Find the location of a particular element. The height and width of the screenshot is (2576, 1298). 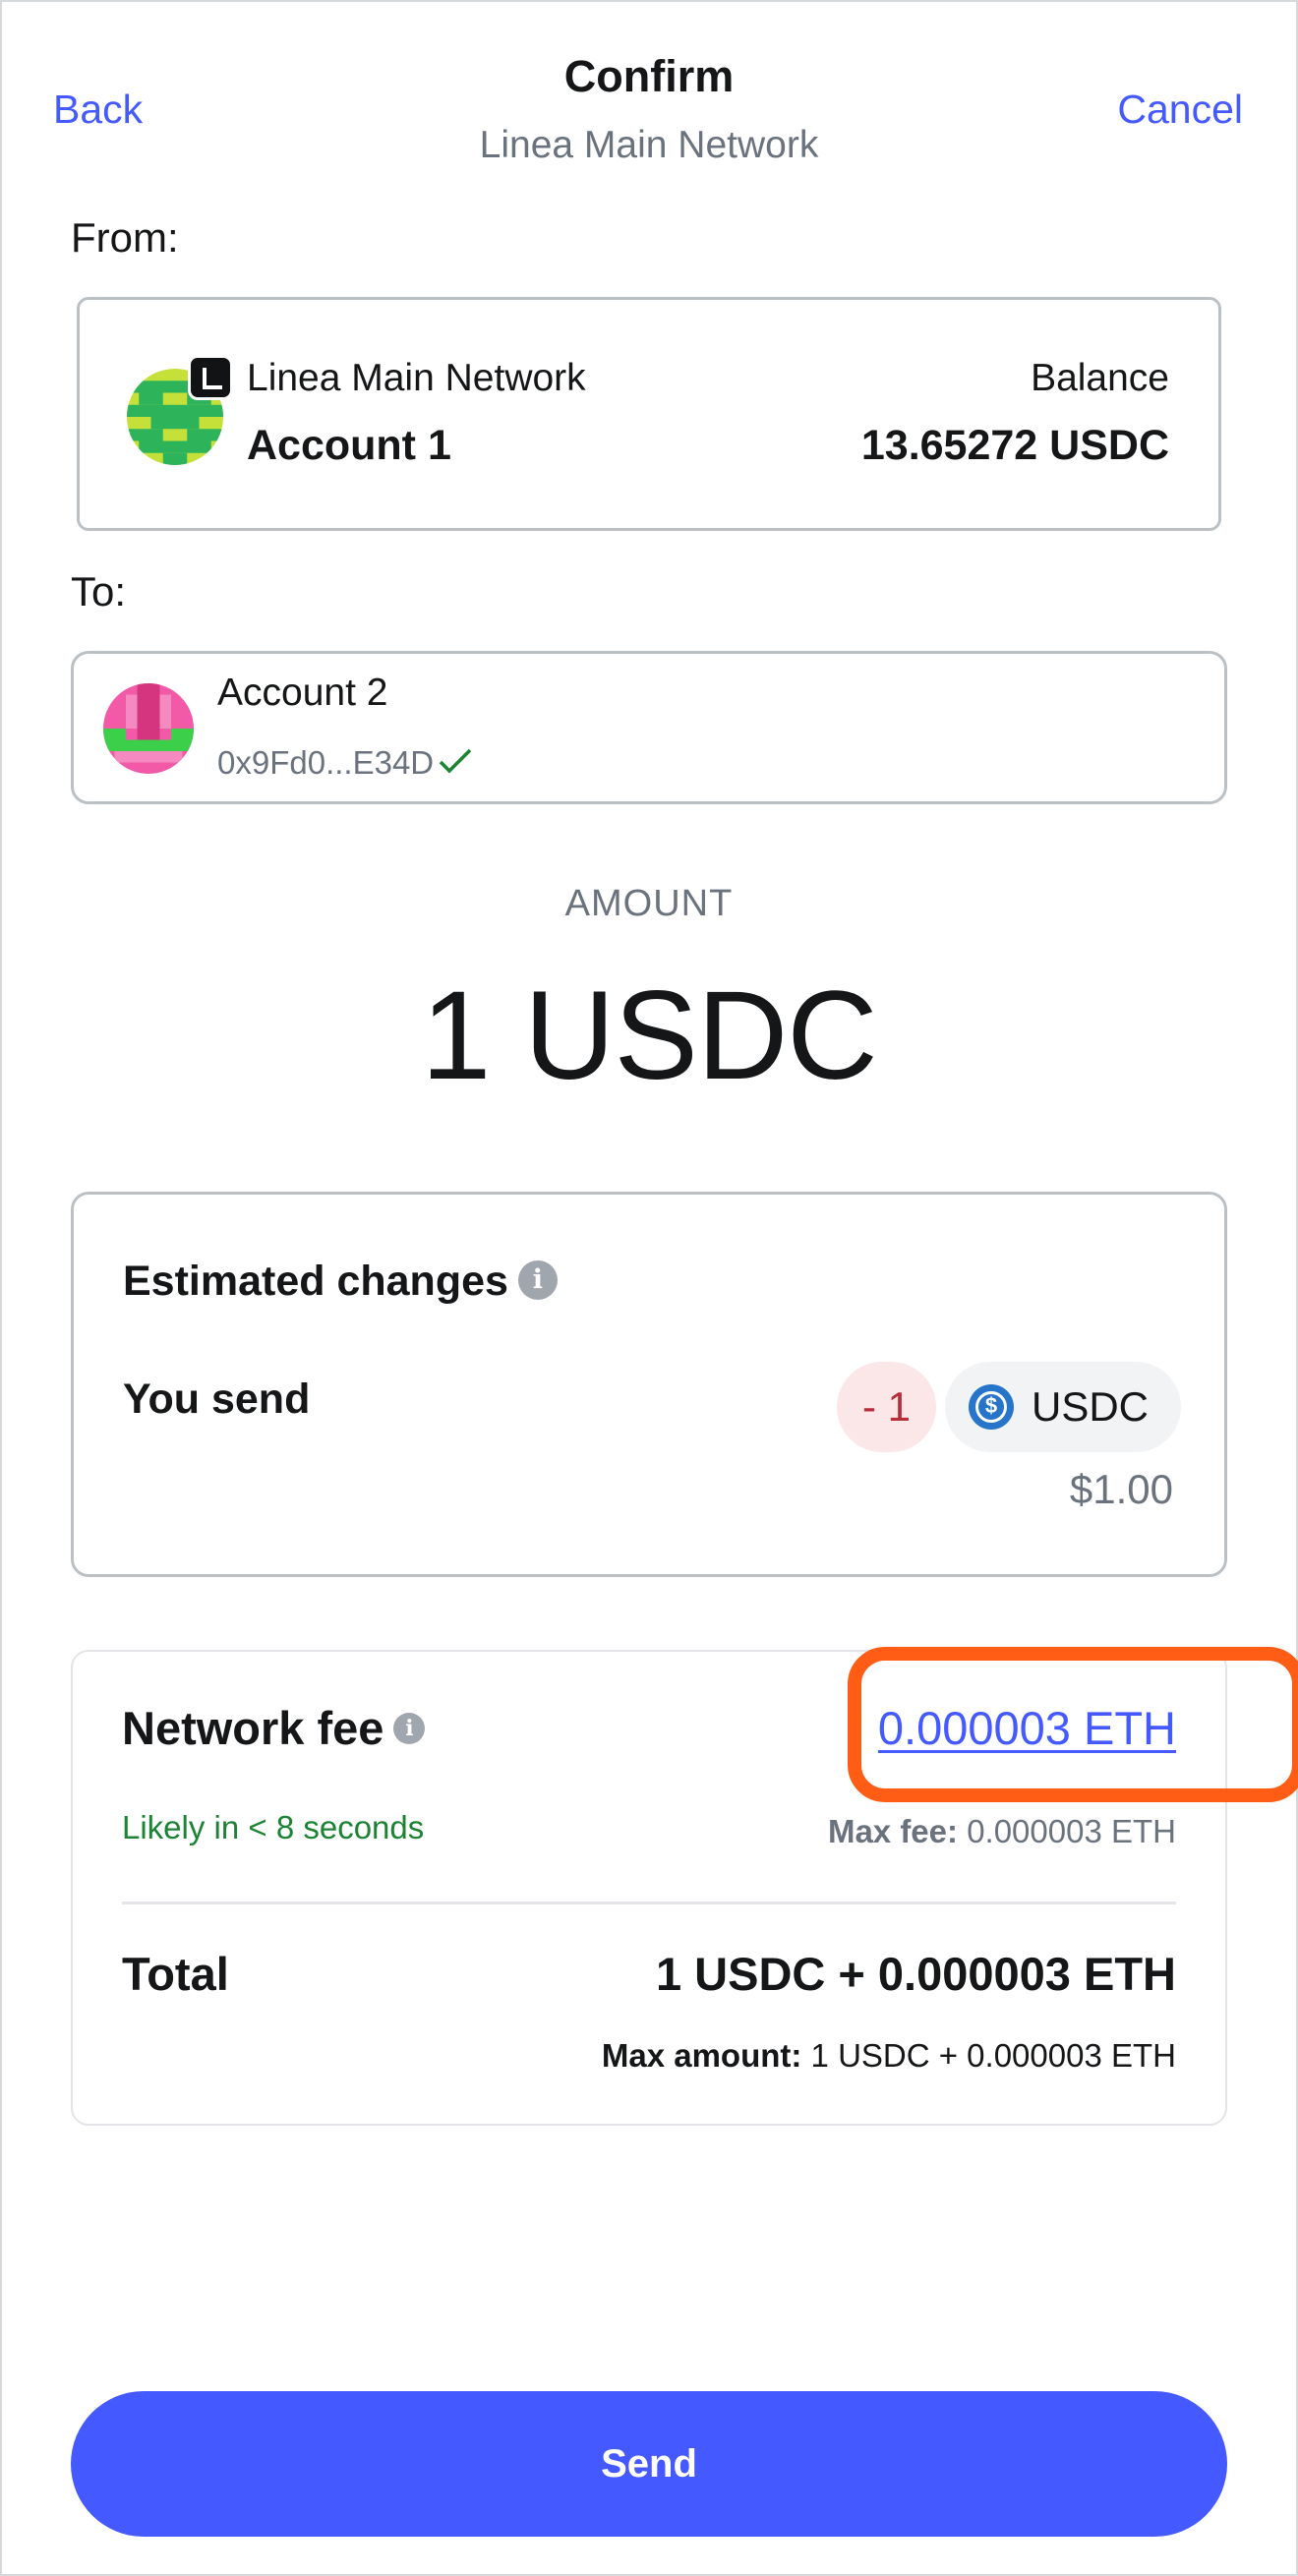

to-address-row: 0x9Fd0...E34D is located at coordinates (345, 763).